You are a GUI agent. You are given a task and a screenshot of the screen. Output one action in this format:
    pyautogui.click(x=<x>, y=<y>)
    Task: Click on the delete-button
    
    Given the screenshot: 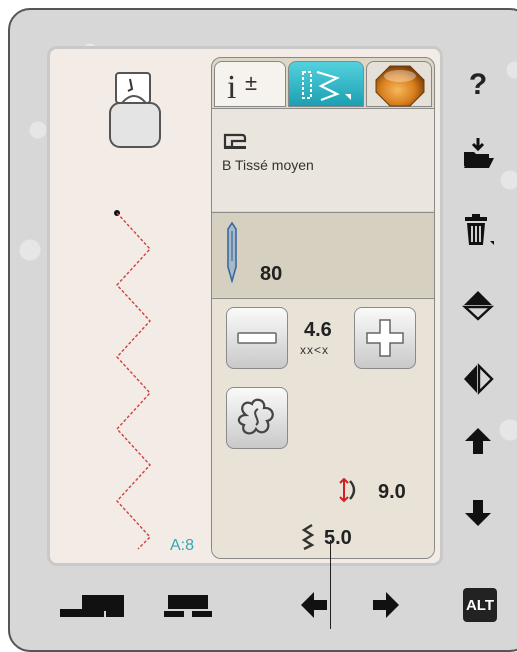 What is the action you would take?
    pyautogui.click(x=478, y=231)
    